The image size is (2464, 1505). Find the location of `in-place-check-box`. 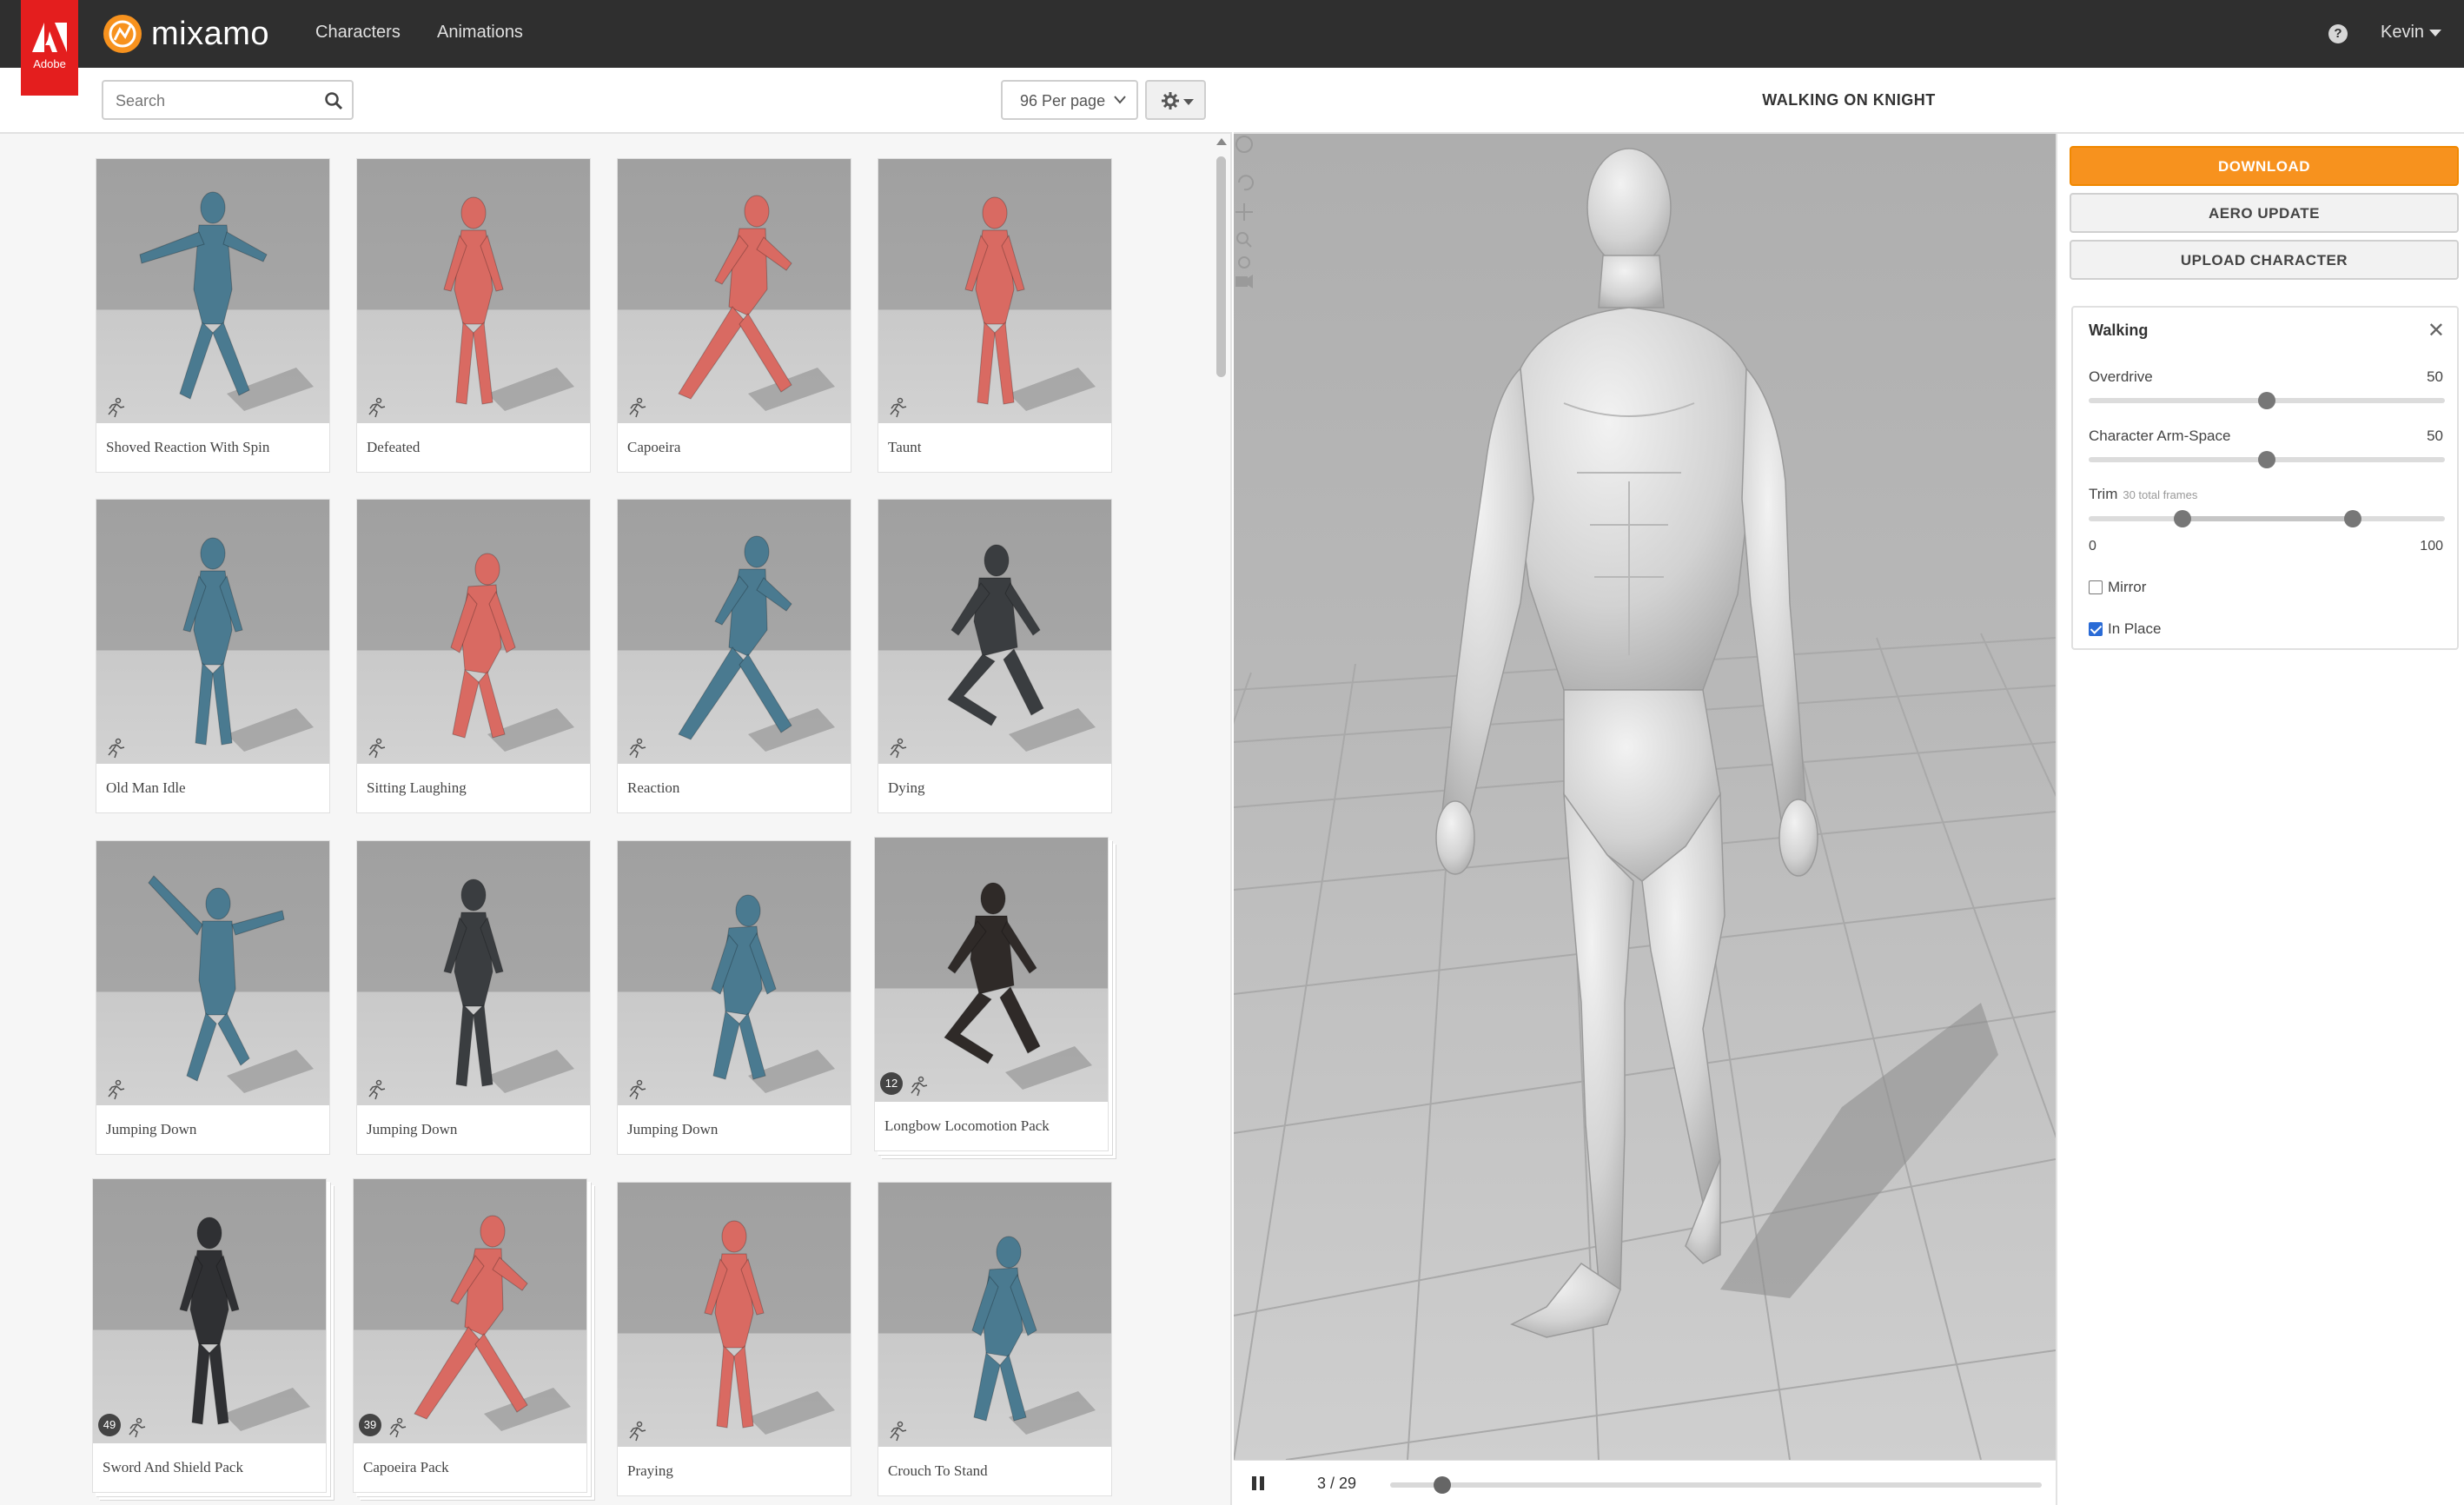

in-place-check-box is located at coordinates (2096, 629).